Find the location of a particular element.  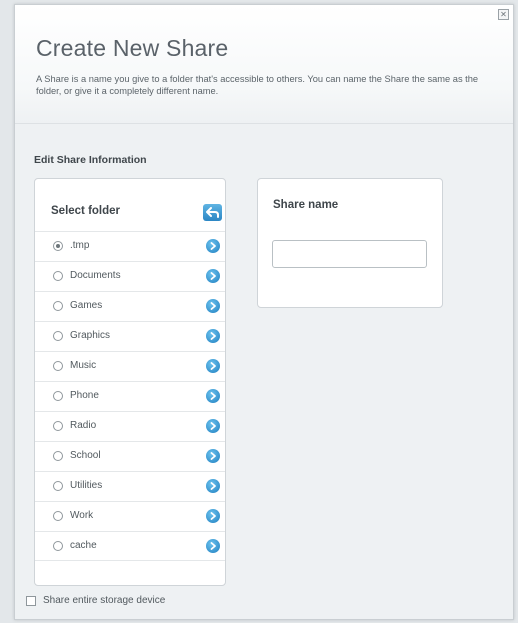

folder-name: Utilities is located at coordinates (86, 485).